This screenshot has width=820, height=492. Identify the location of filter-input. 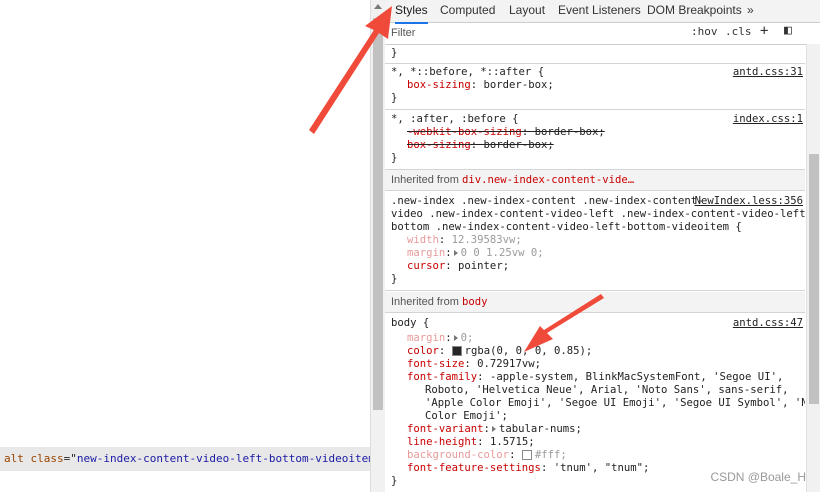
(536, 33).